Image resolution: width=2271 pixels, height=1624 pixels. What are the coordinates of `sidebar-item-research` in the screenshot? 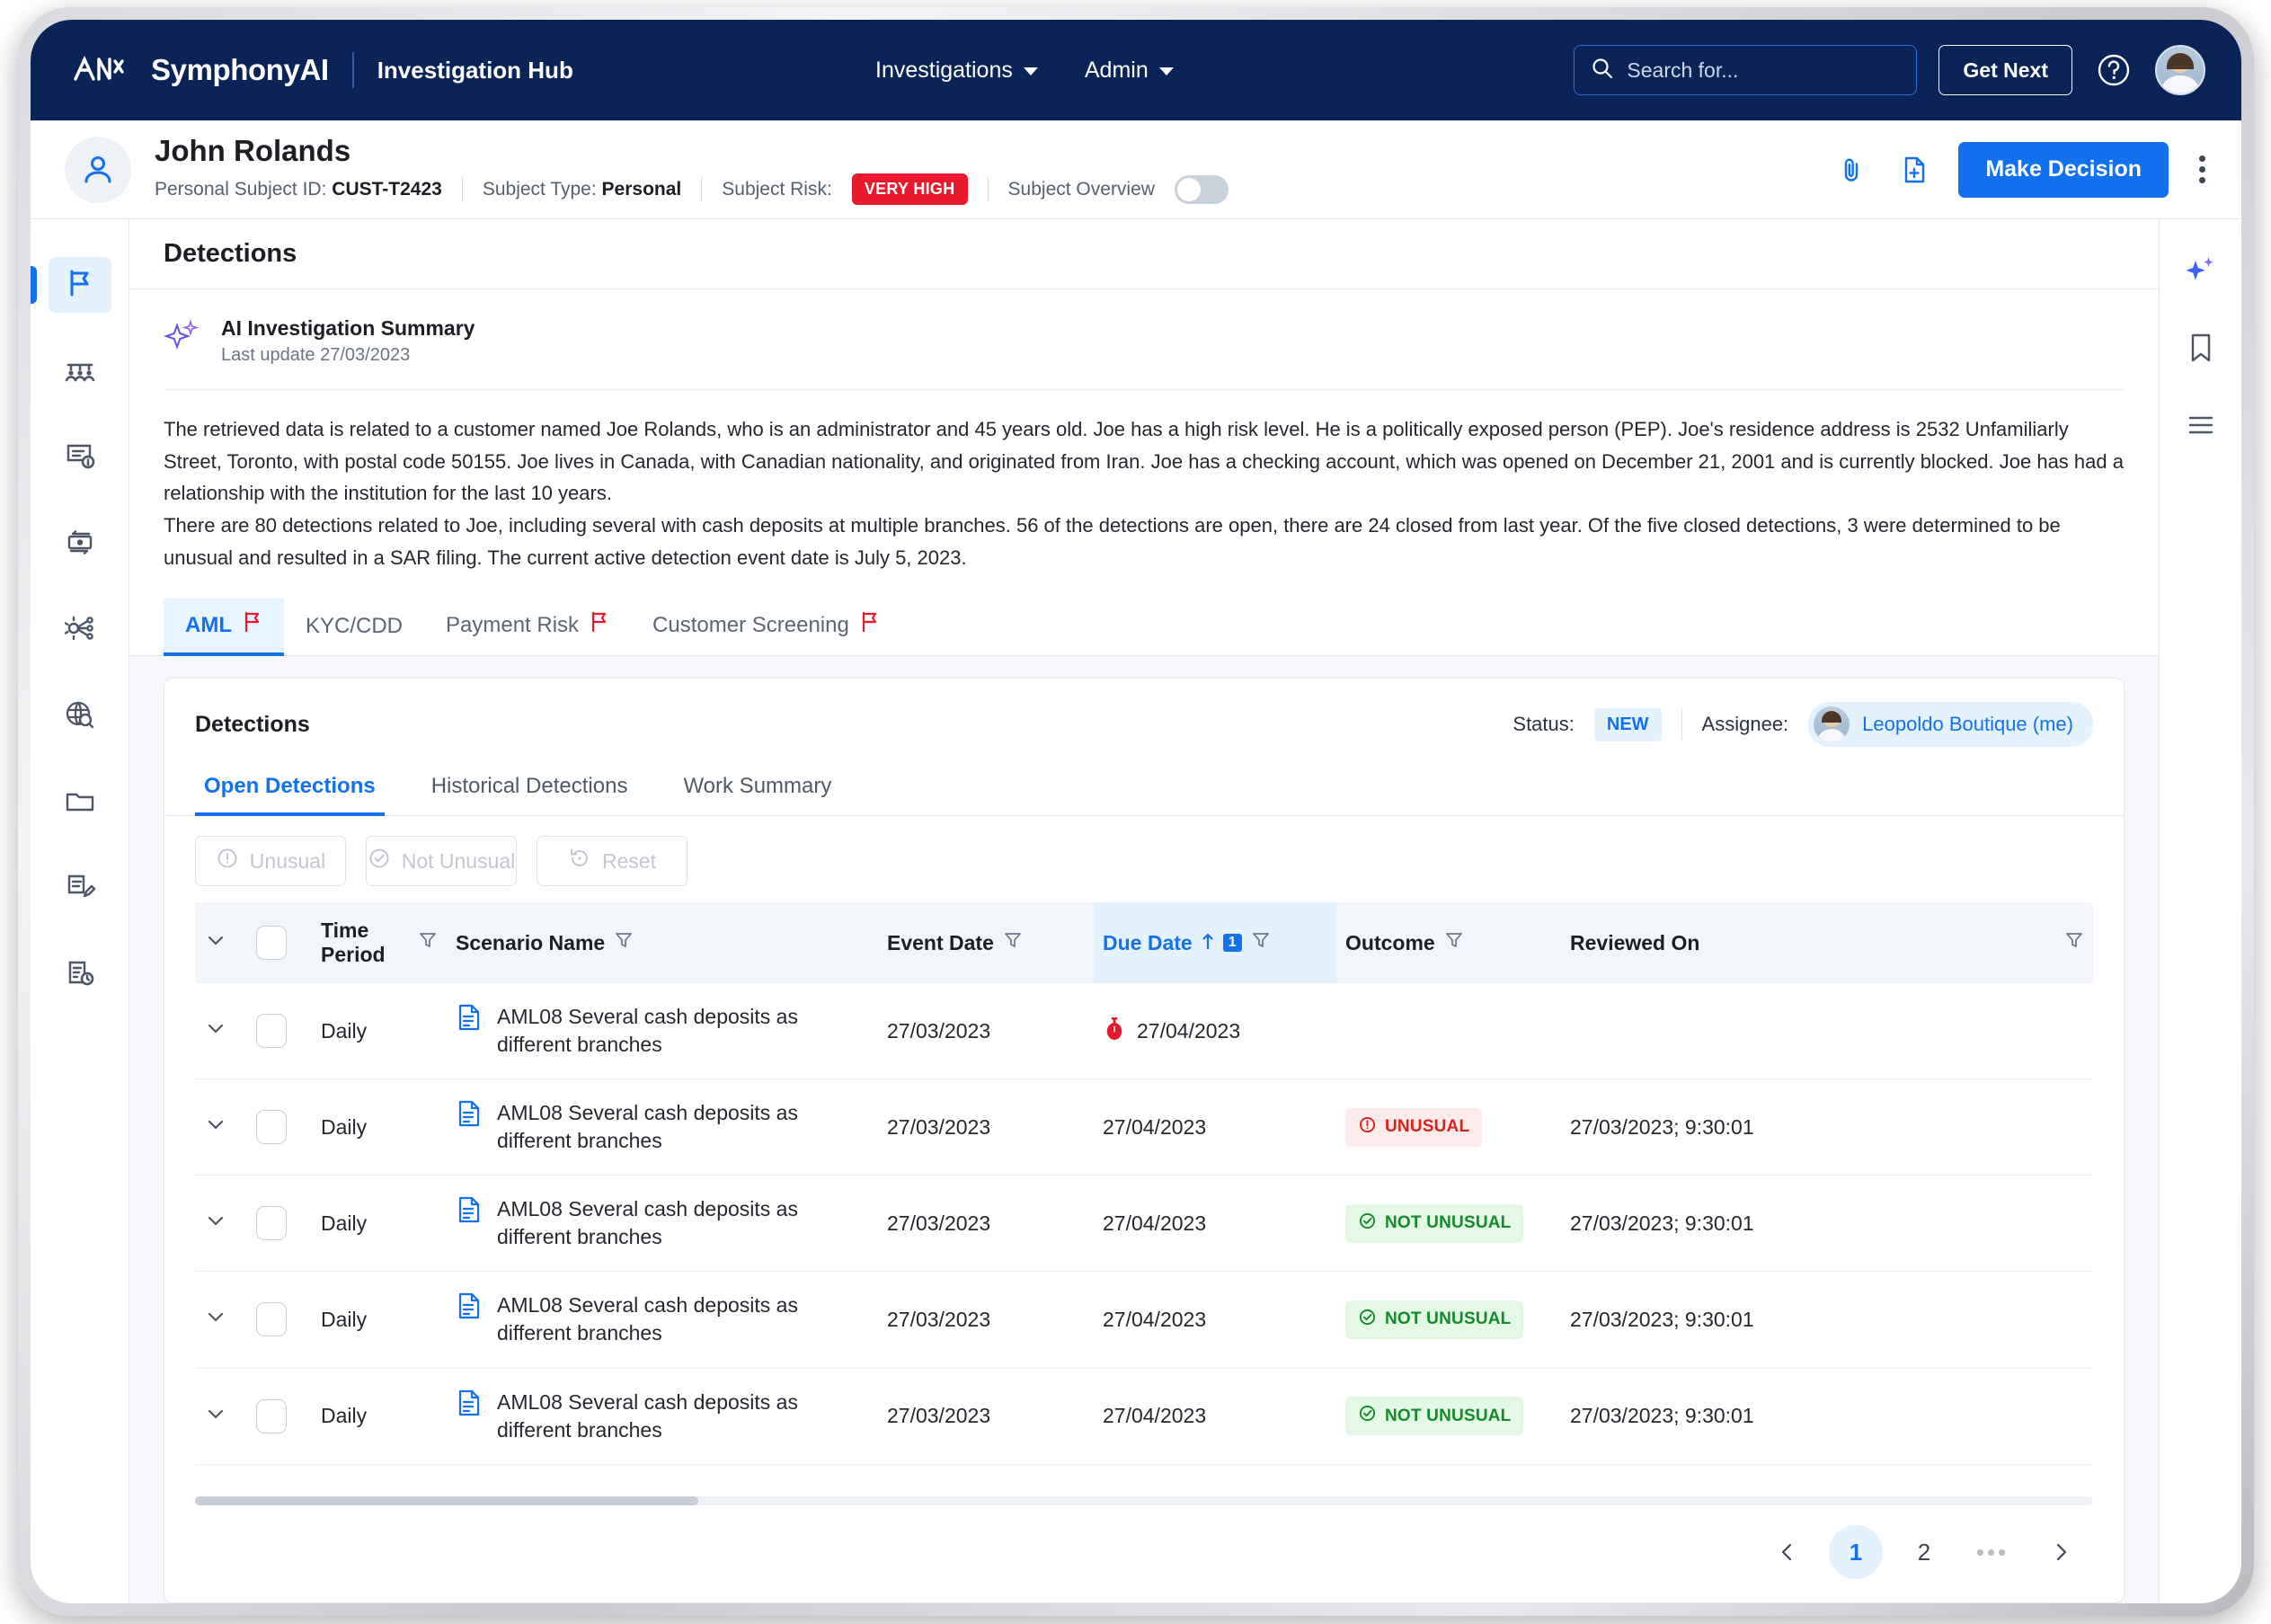 It's located at (80, 716).